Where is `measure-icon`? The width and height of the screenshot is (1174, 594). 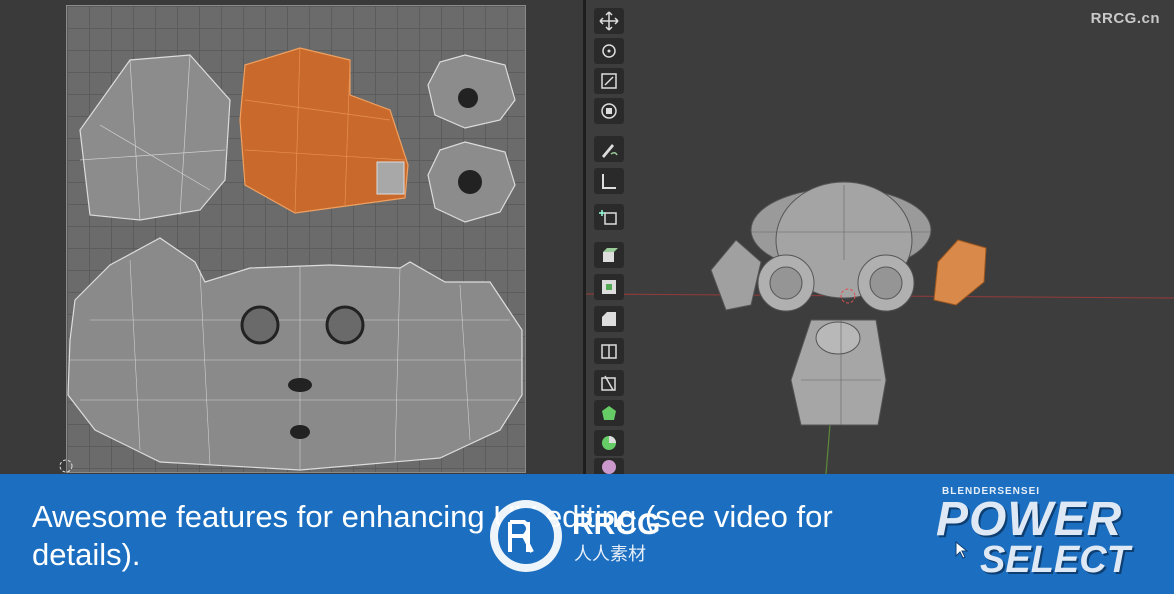 measure-icon is located at coordinates (609, 181).